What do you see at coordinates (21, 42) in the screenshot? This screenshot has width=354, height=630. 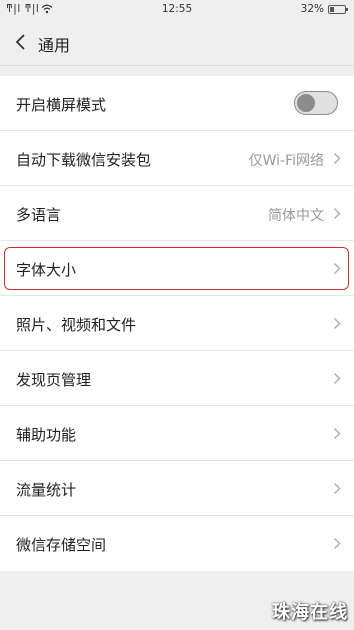 I see `chevron-left-icon` at bounding box center [21, 42].